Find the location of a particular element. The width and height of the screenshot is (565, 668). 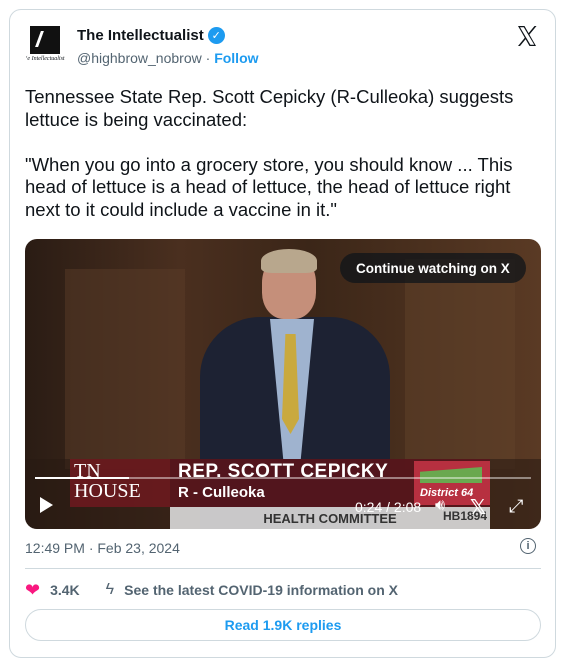

video-progress-fill is located at coordinates (82, 478).